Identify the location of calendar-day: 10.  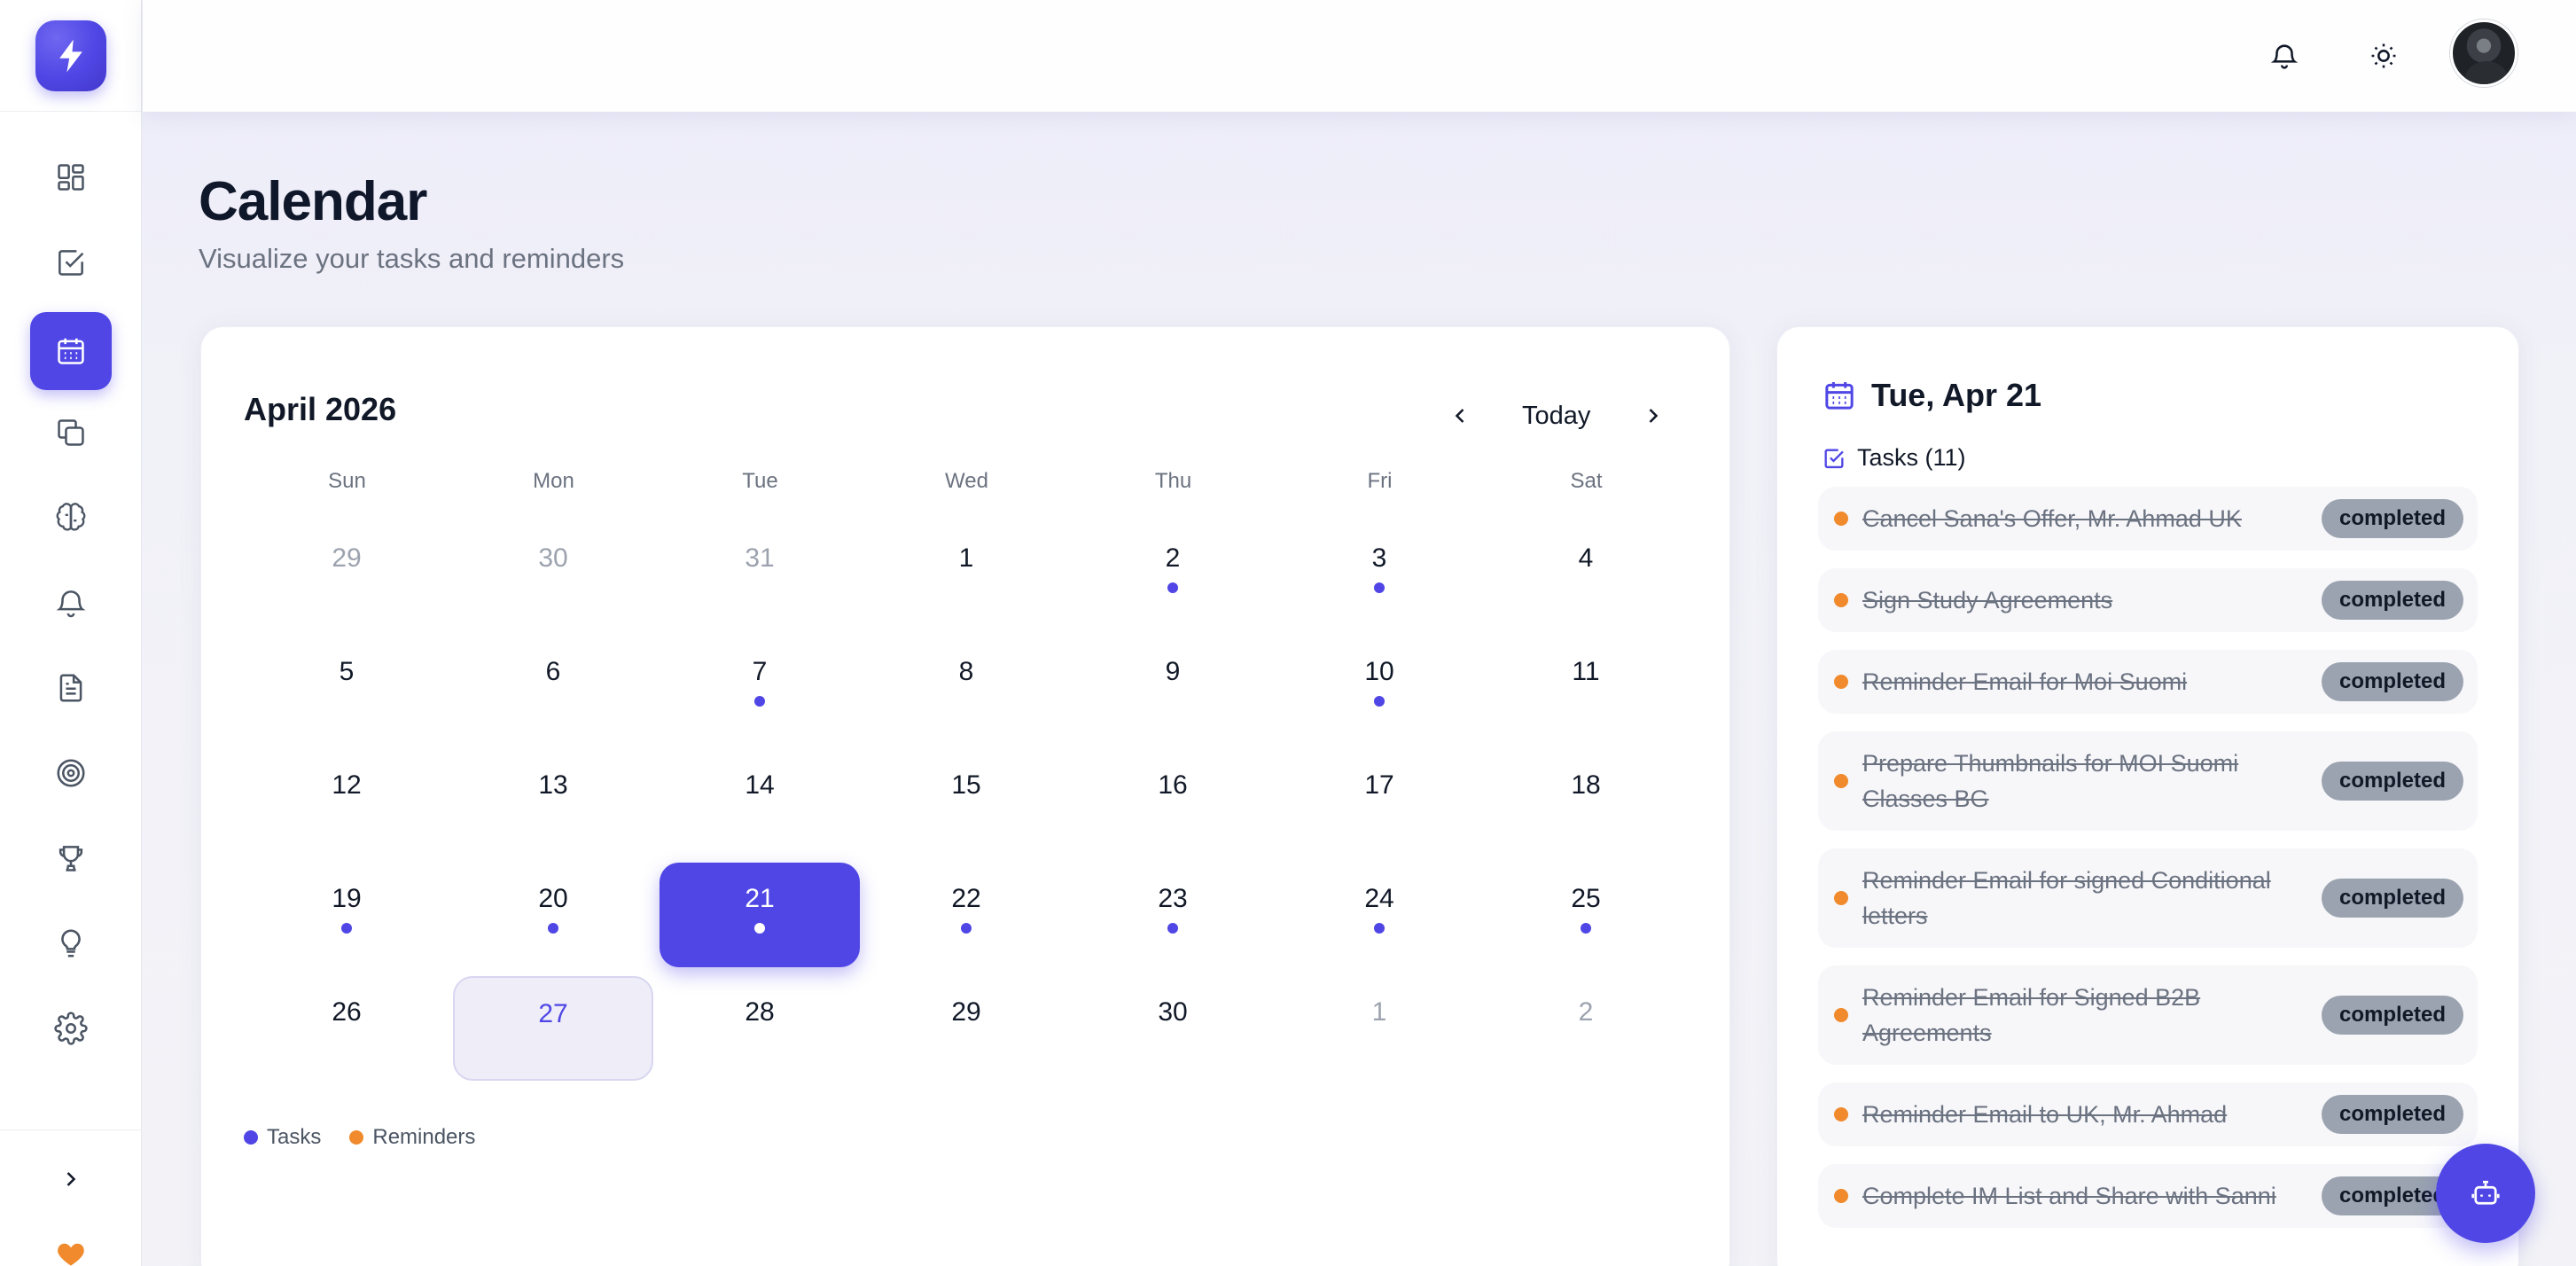
(1379, 688).